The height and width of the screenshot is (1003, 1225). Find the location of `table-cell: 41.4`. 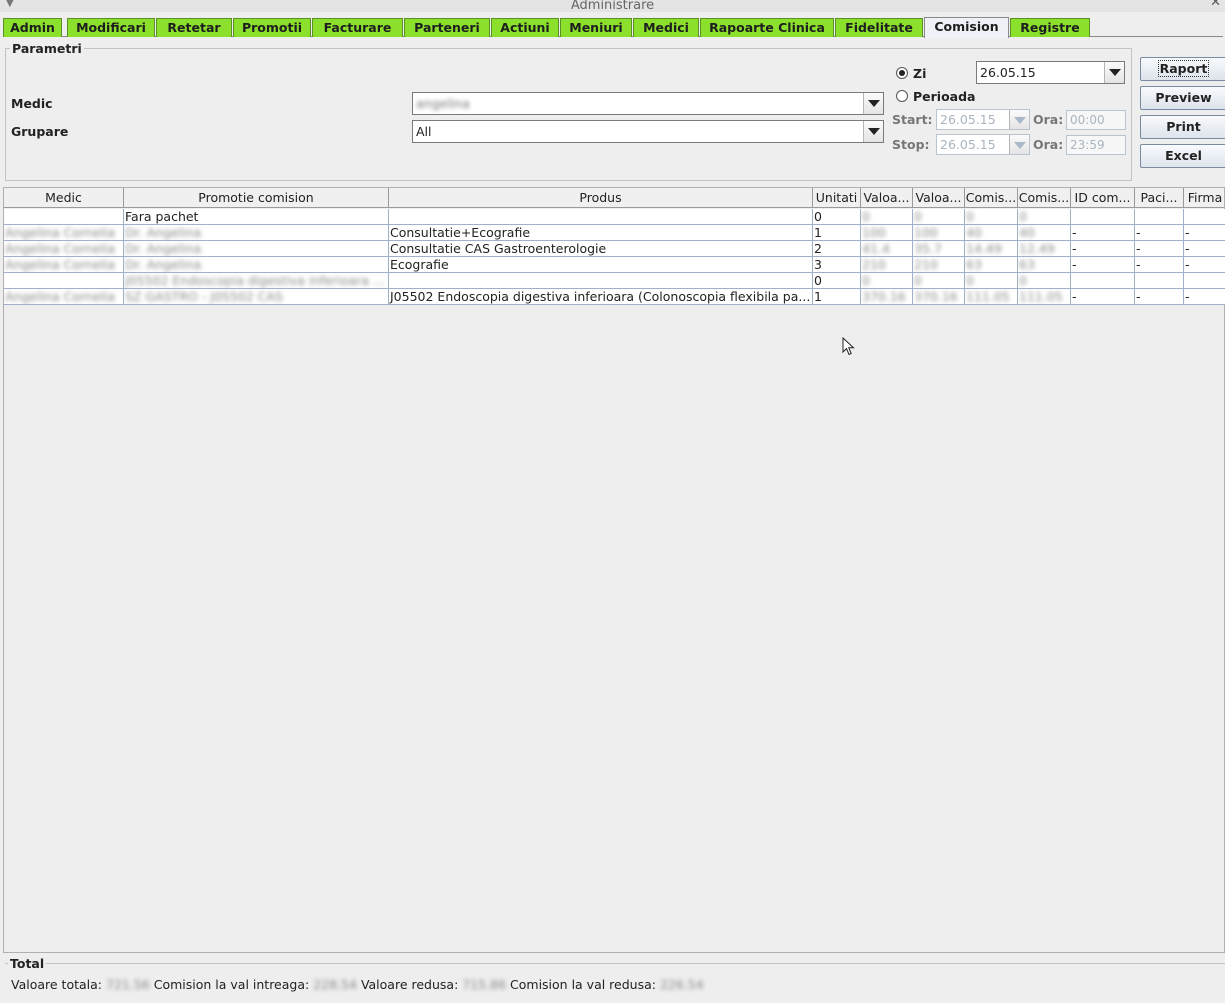

table-cell: 41.4 is located at coordinates (887, 249).